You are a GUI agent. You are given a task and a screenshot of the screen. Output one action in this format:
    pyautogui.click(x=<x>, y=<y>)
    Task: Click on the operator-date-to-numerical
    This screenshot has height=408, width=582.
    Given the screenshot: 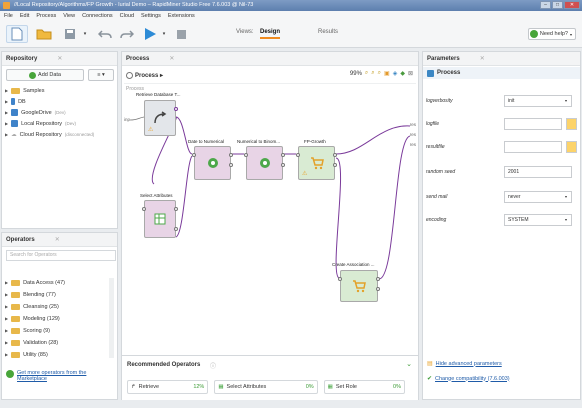 What is the action you would take?
    pyautogui.click(x=212, y=163)
    